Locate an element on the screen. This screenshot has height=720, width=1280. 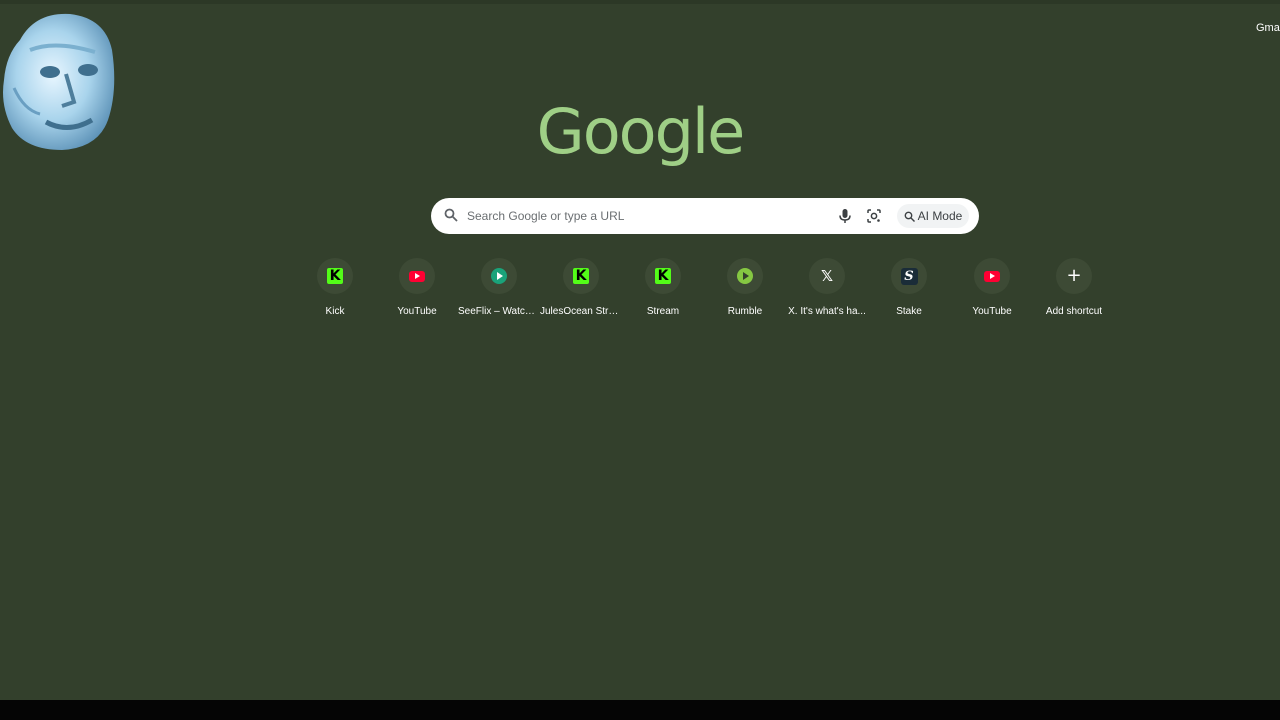
shortcut-icon-circle: + is located at coordinates (1074, 276).